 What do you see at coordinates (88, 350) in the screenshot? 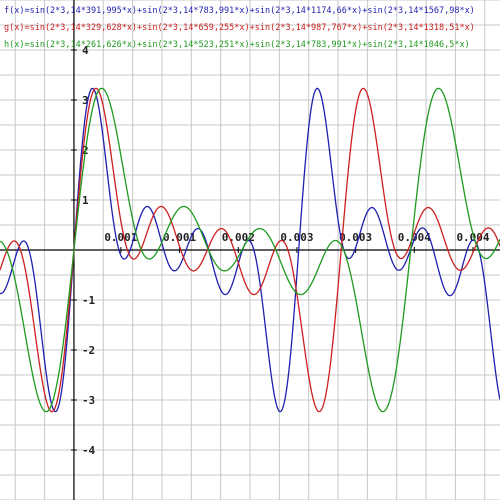
I see `y-tick-label: -2` at bounding box center [88, 350].